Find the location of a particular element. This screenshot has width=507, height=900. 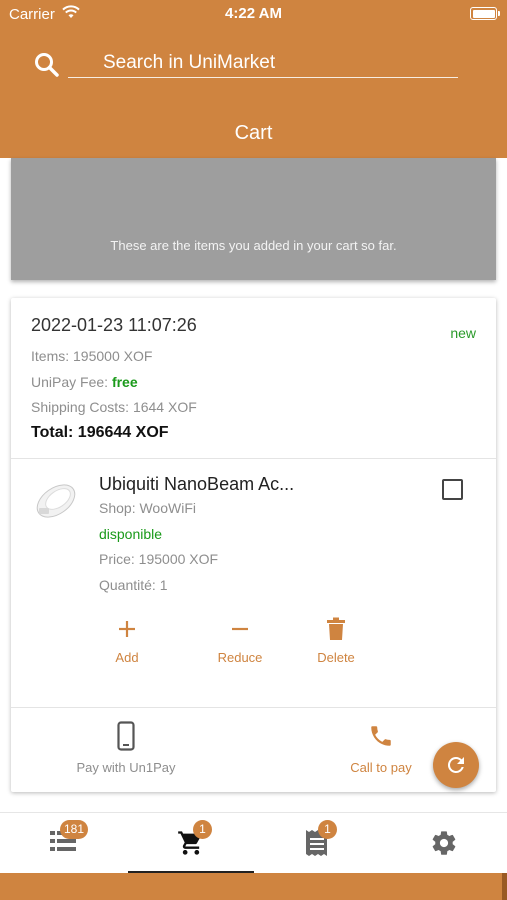

fee-label: UniPay Fee: is located at coordinates (71, 382).